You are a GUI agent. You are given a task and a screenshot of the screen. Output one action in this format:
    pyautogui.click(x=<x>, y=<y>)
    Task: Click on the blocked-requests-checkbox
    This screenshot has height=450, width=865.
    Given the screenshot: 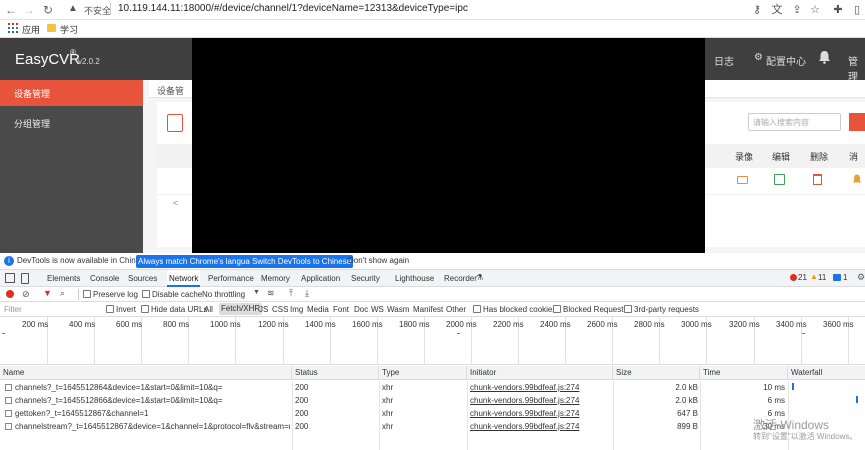 What is the action you would take?
    pyautogui.click(x=557, y=309)
    